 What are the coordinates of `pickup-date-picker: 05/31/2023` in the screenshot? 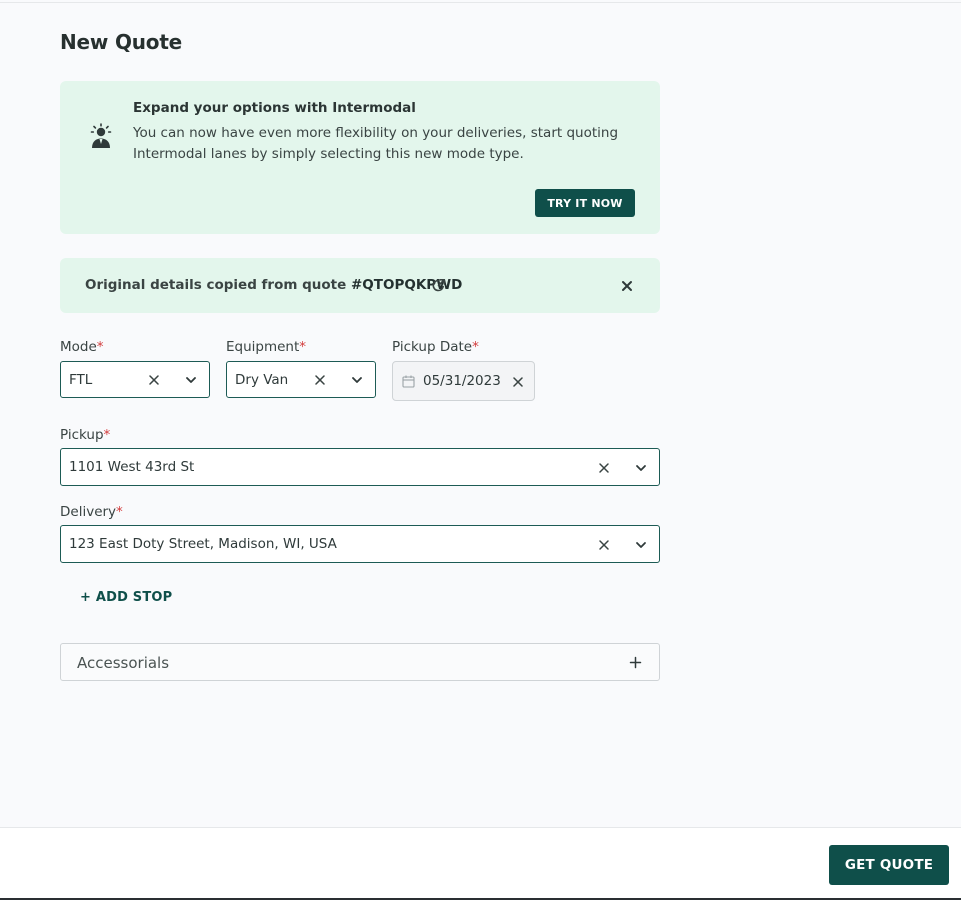 It's located at (463, 381).